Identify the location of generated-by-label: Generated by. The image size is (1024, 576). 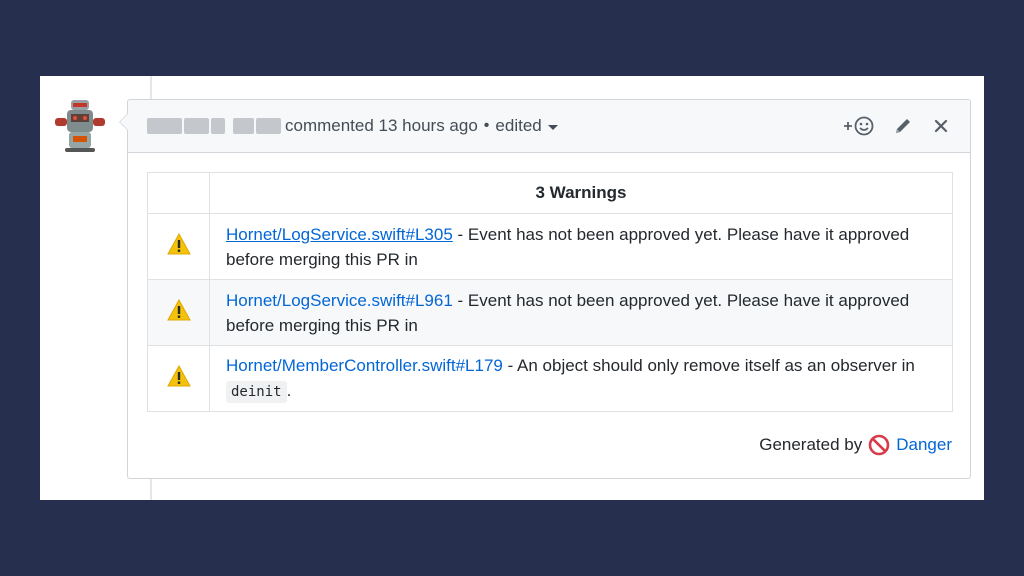
(811, 444).